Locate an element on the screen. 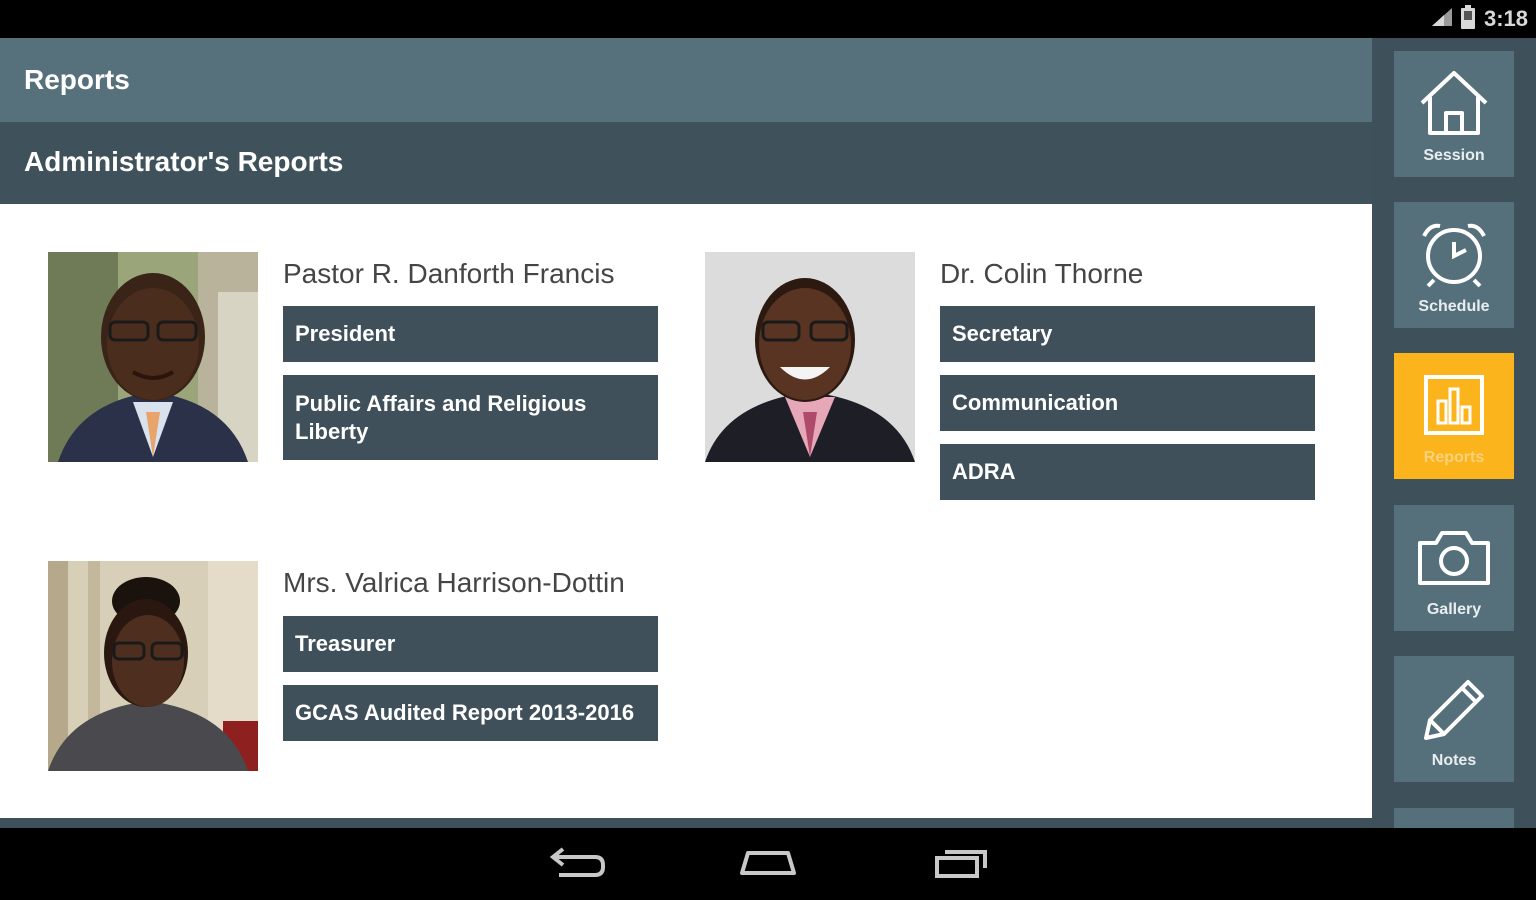  battery-icon is located at coordinates (1468, 19).